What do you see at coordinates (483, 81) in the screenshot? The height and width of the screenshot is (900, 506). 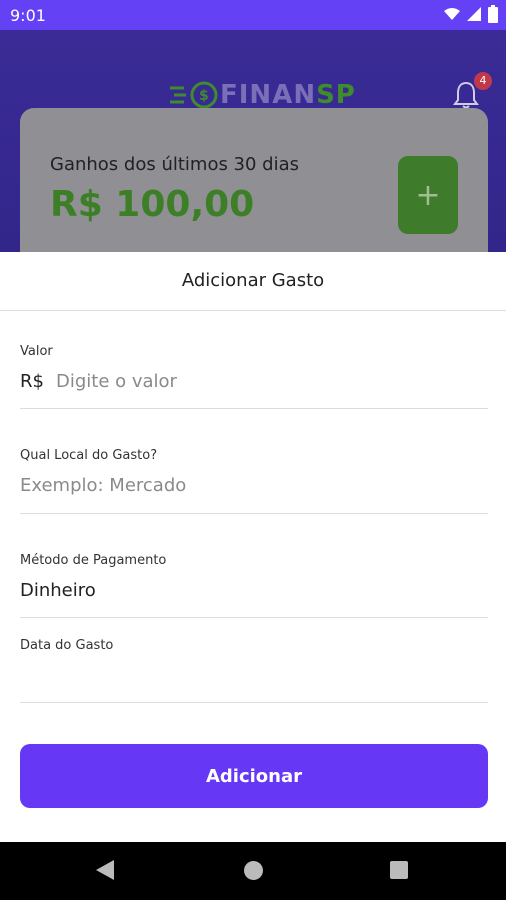 I see `notification-badge: 4` at bounding box center [483, 81].